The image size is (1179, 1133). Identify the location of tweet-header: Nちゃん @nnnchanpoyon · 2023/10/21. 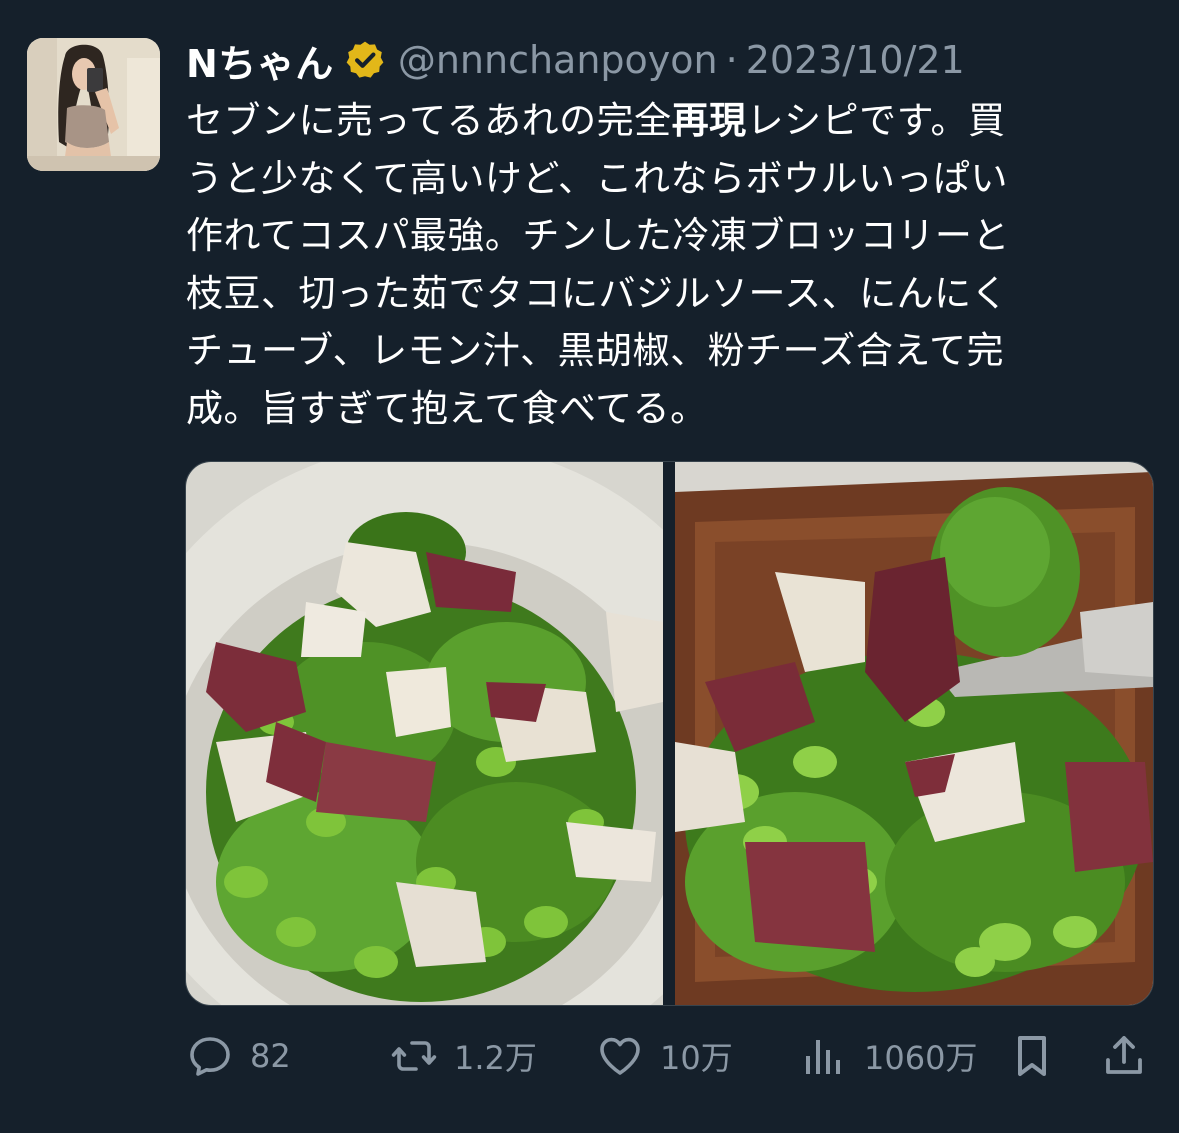
(575, 60).